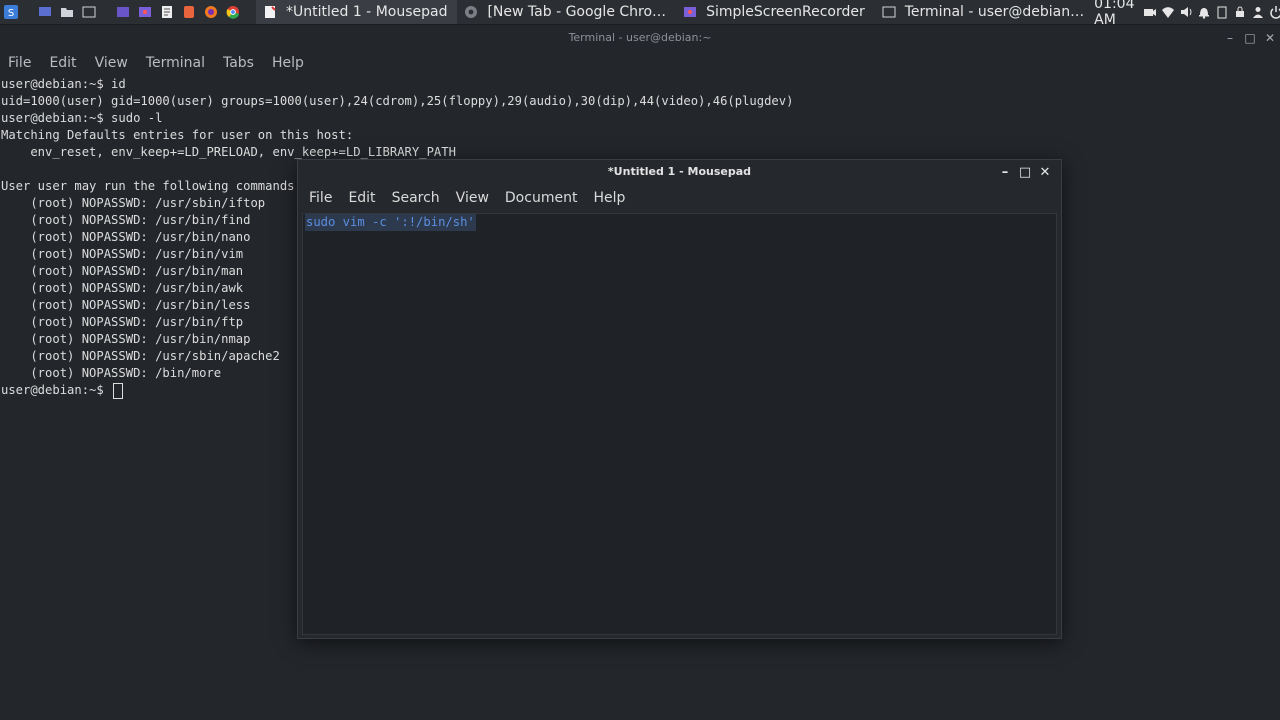  Describe the element at coordinates (1114, 14) in the screenshot. I see `clock: 01:04 AM` at that location.